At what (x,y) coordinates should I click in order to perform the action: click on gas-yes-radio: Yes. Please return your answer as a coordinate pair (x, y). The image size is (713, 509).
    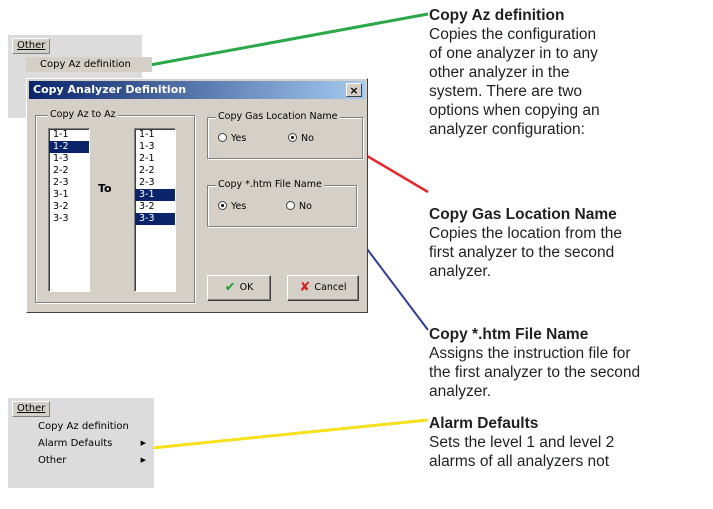
    Looking at the image, I should click on (232, 138).